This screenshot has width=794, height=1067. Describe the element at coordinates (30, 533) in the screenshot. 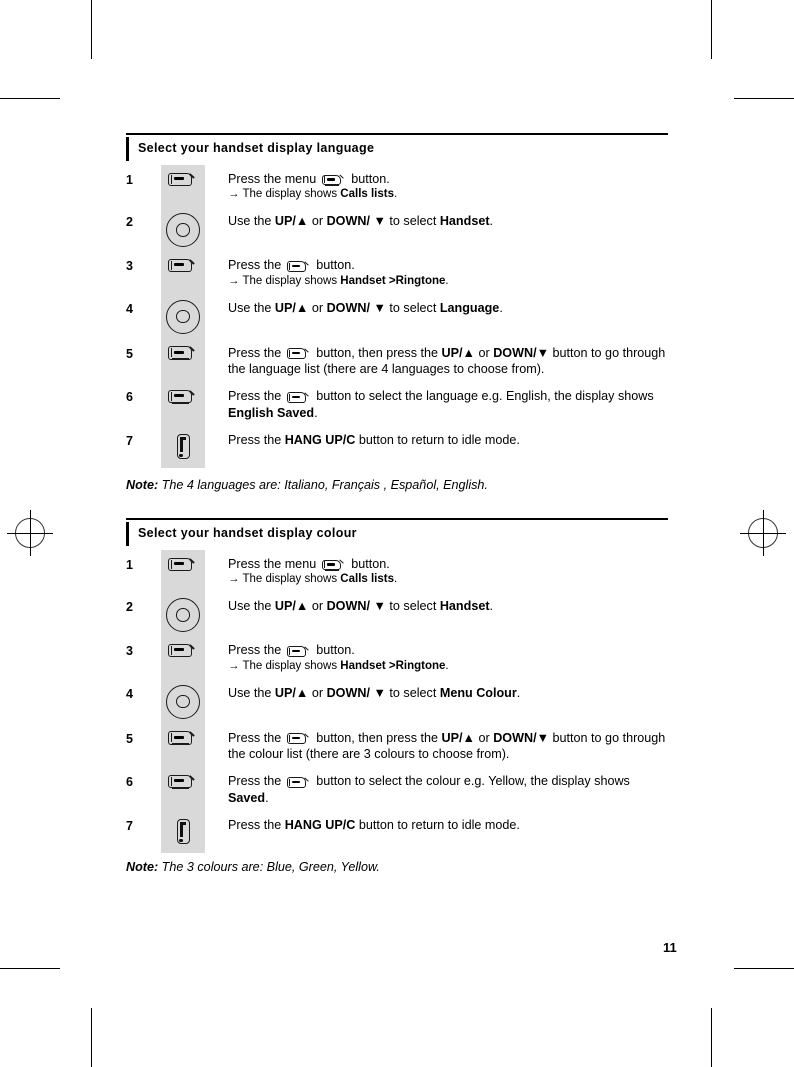

I see `registration-mark-left` at that location.